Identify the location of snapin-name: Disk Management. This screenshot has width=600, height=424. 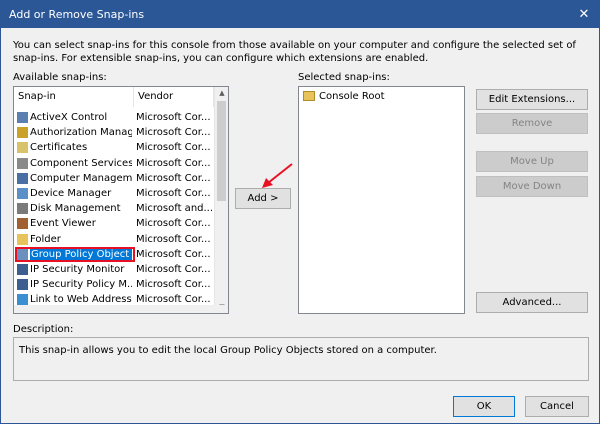
(75, 209).